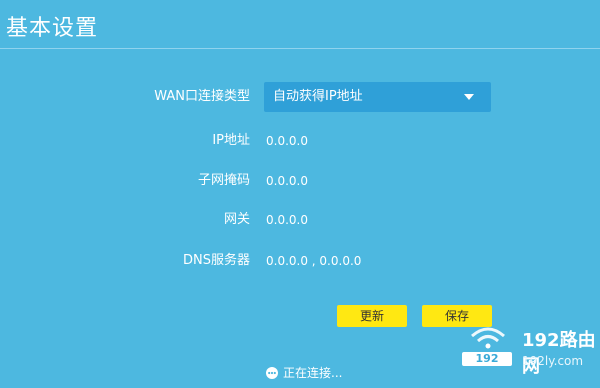 The image size is (600, 388). What do you see at coordinates (236, 219) in the screenshot?
I see `gateway-label: 网关` at bounding box center [236, 219].